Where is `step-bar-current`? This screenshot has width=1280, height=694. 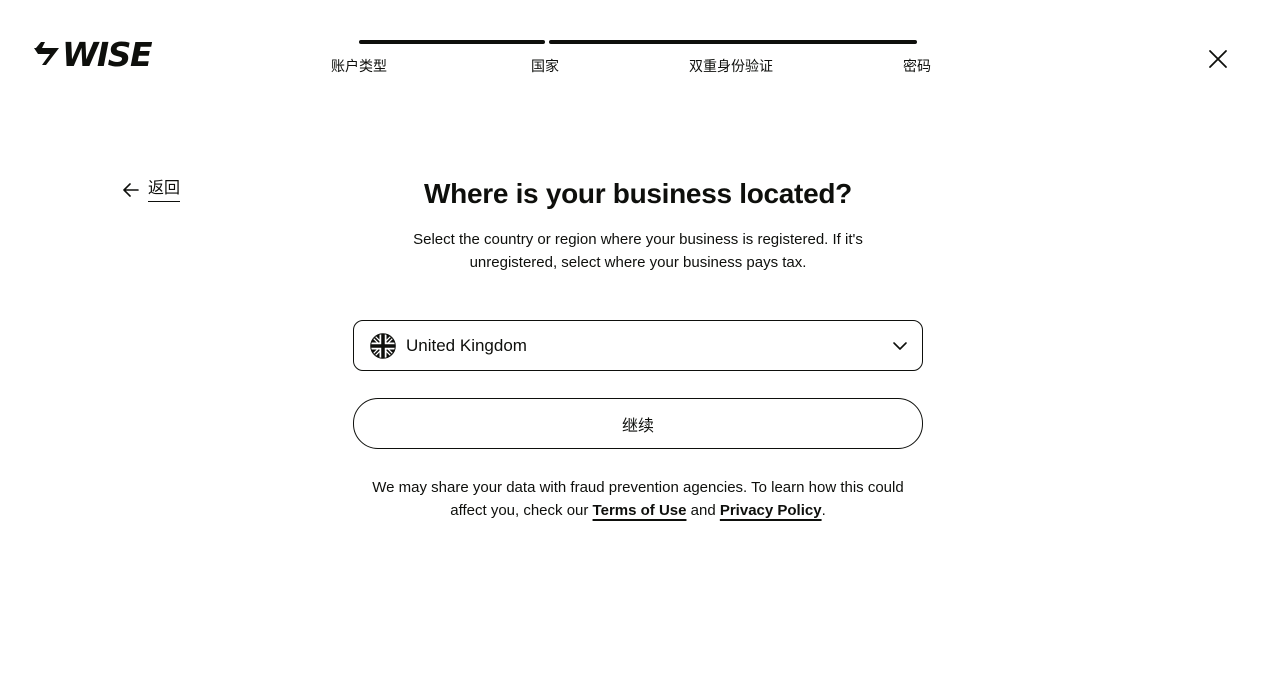 step-bar-current is located at coordinates (733, 42).